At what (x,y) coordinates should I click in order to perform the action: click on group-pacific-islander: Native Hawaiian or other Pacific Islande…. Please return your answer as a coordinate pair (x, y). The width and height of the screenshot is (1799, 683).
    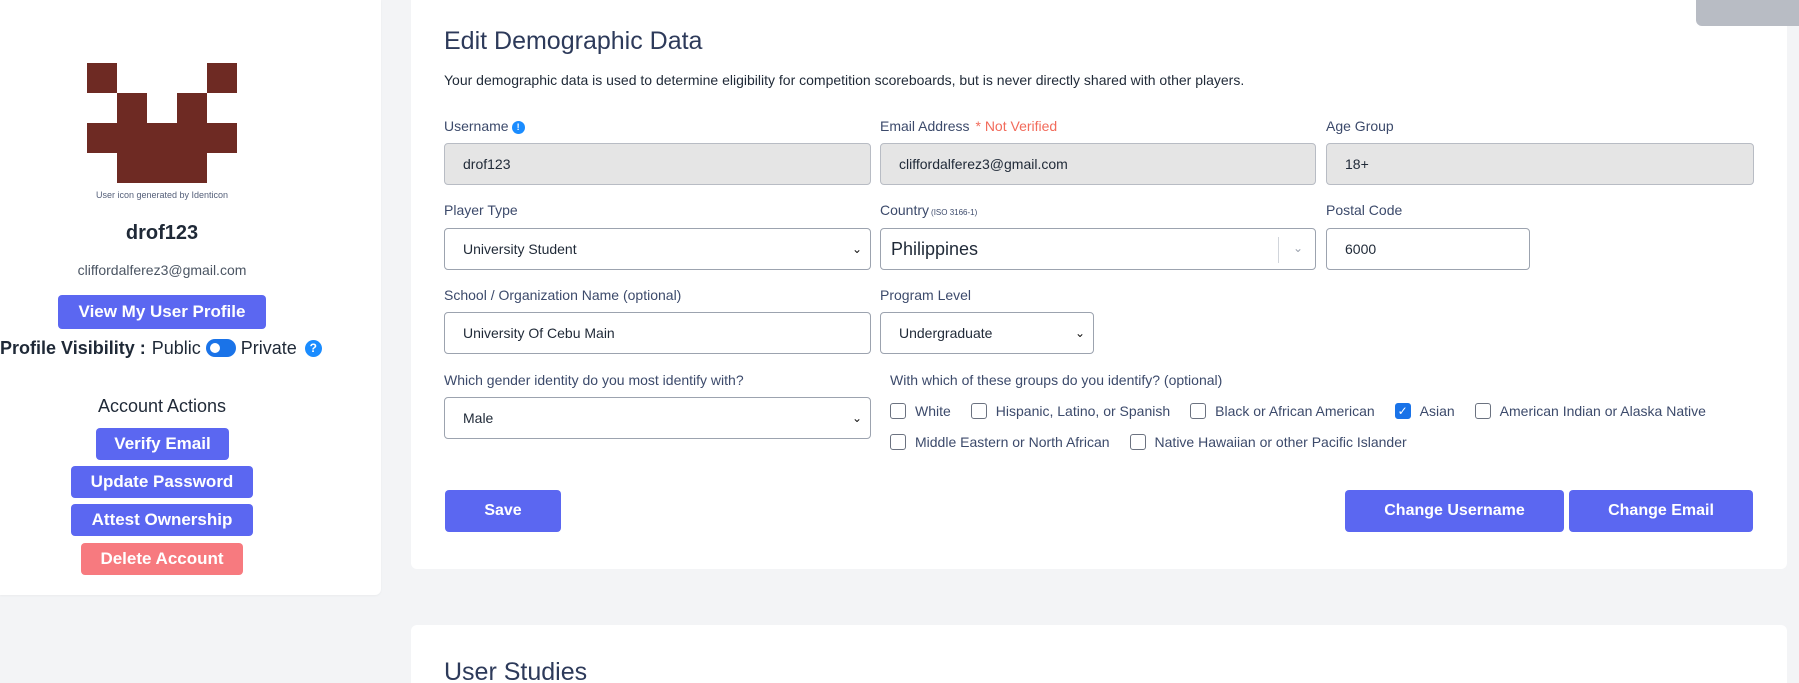
    Looking at the image, I should click on (1268, 442).